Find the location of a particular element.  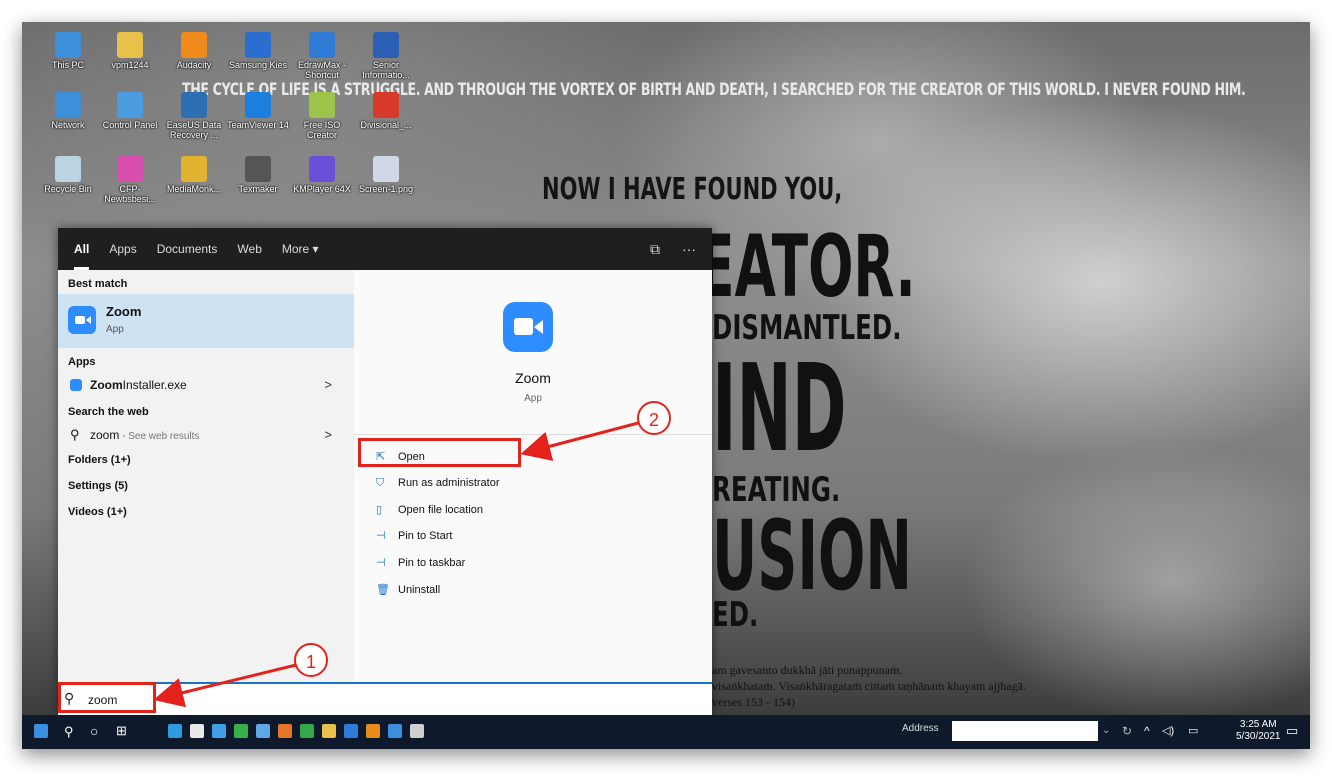

annotation-arrows is located at coordinates (396, 564).